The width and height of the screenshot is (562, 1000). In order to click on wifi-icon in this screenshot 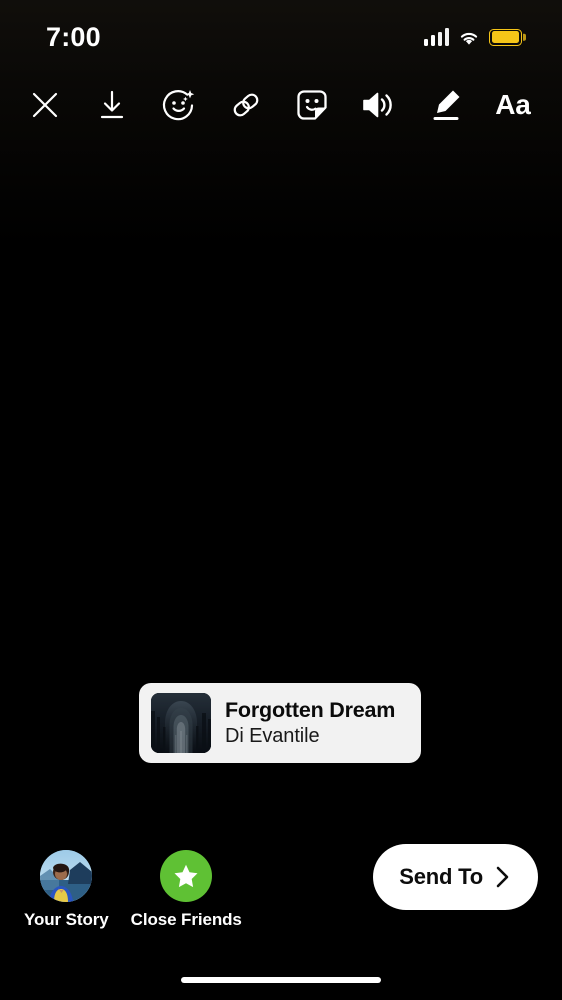, I will do `click(469, 38)`.